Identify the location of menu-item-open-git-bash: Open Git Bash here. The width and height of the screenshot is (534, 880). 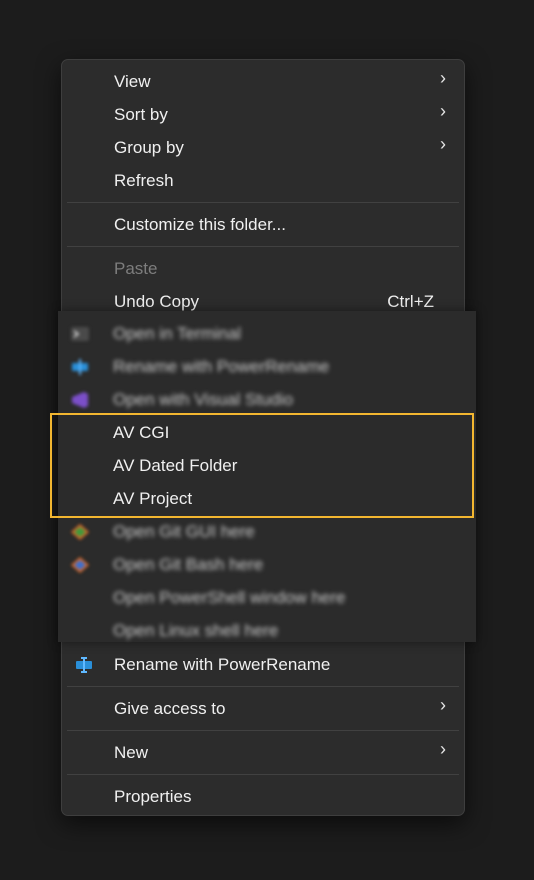
(267, 565).